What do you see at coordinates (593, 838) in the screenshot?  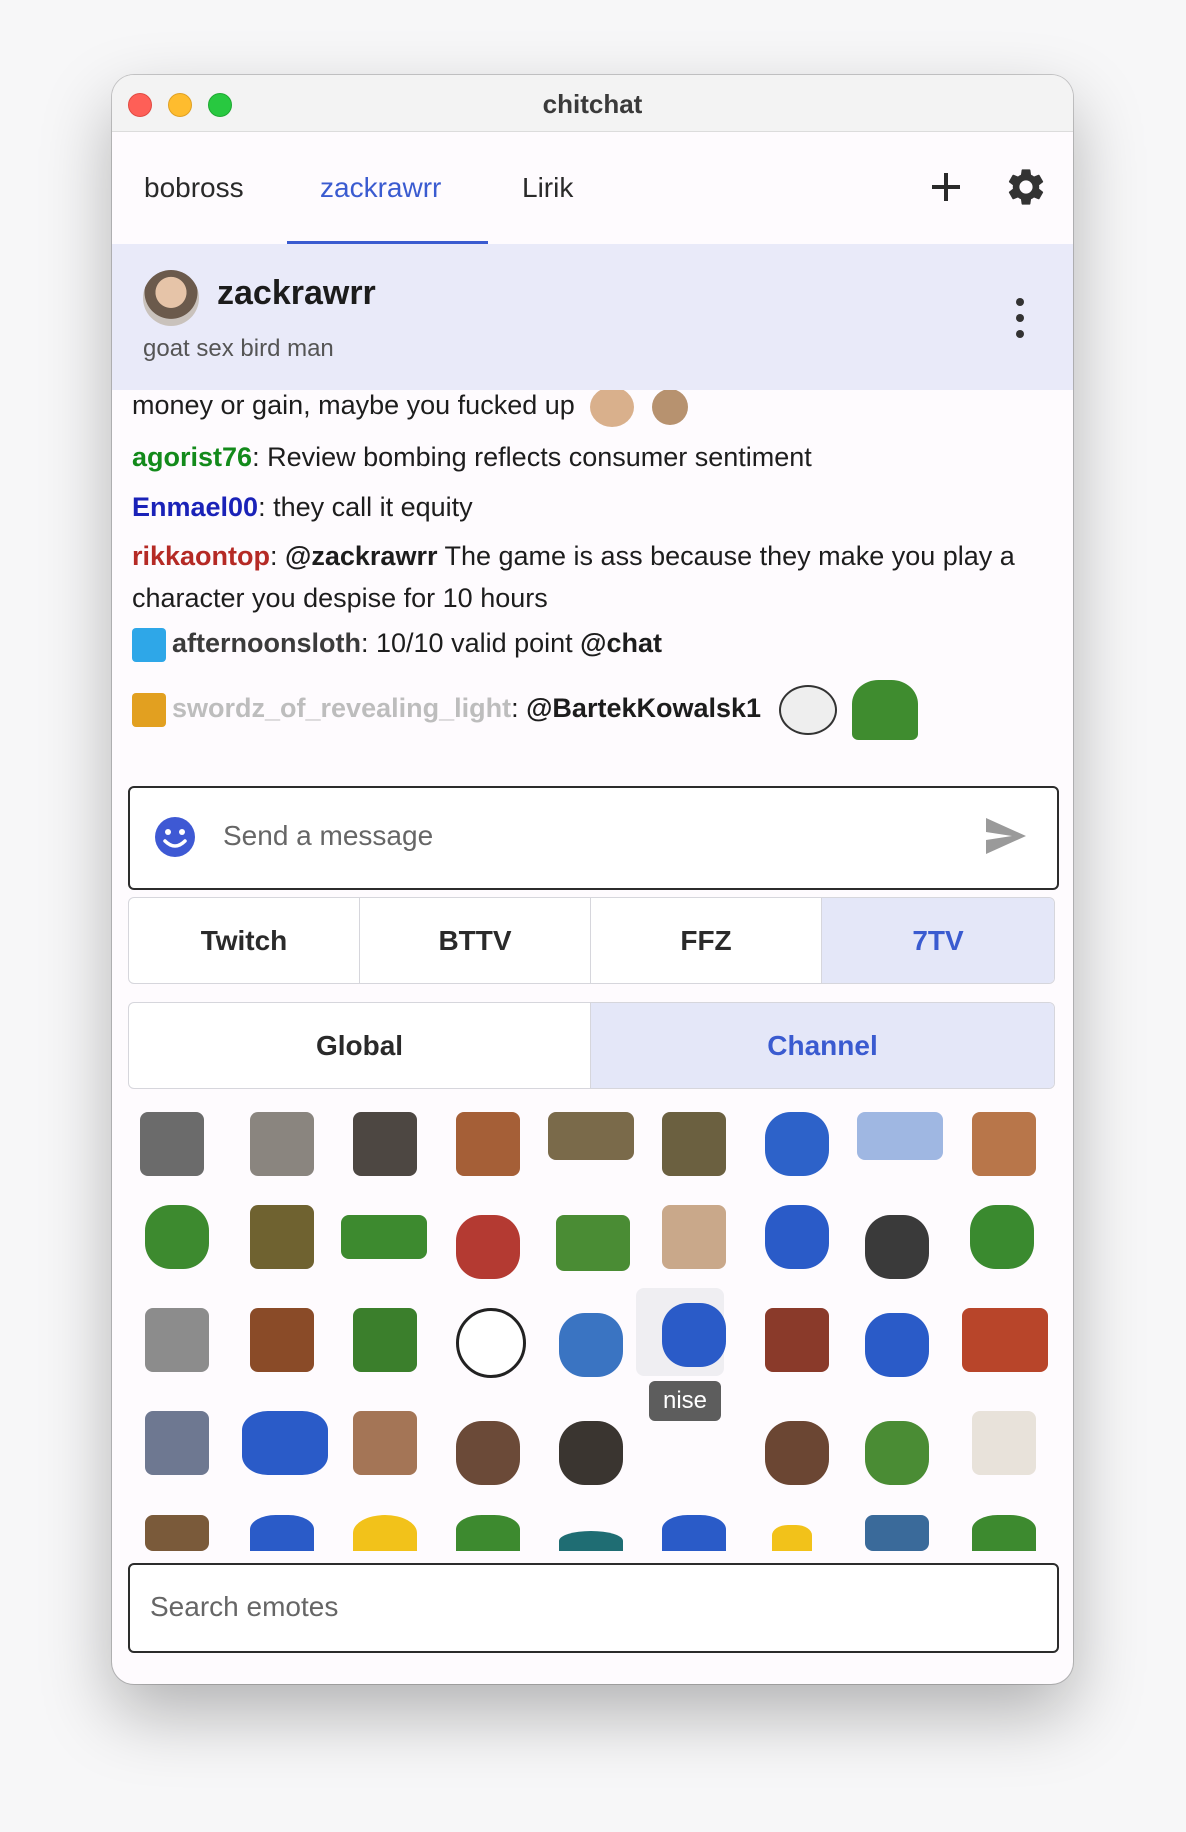 I see `message-input: Send a message` at bounding box center [593, 838].